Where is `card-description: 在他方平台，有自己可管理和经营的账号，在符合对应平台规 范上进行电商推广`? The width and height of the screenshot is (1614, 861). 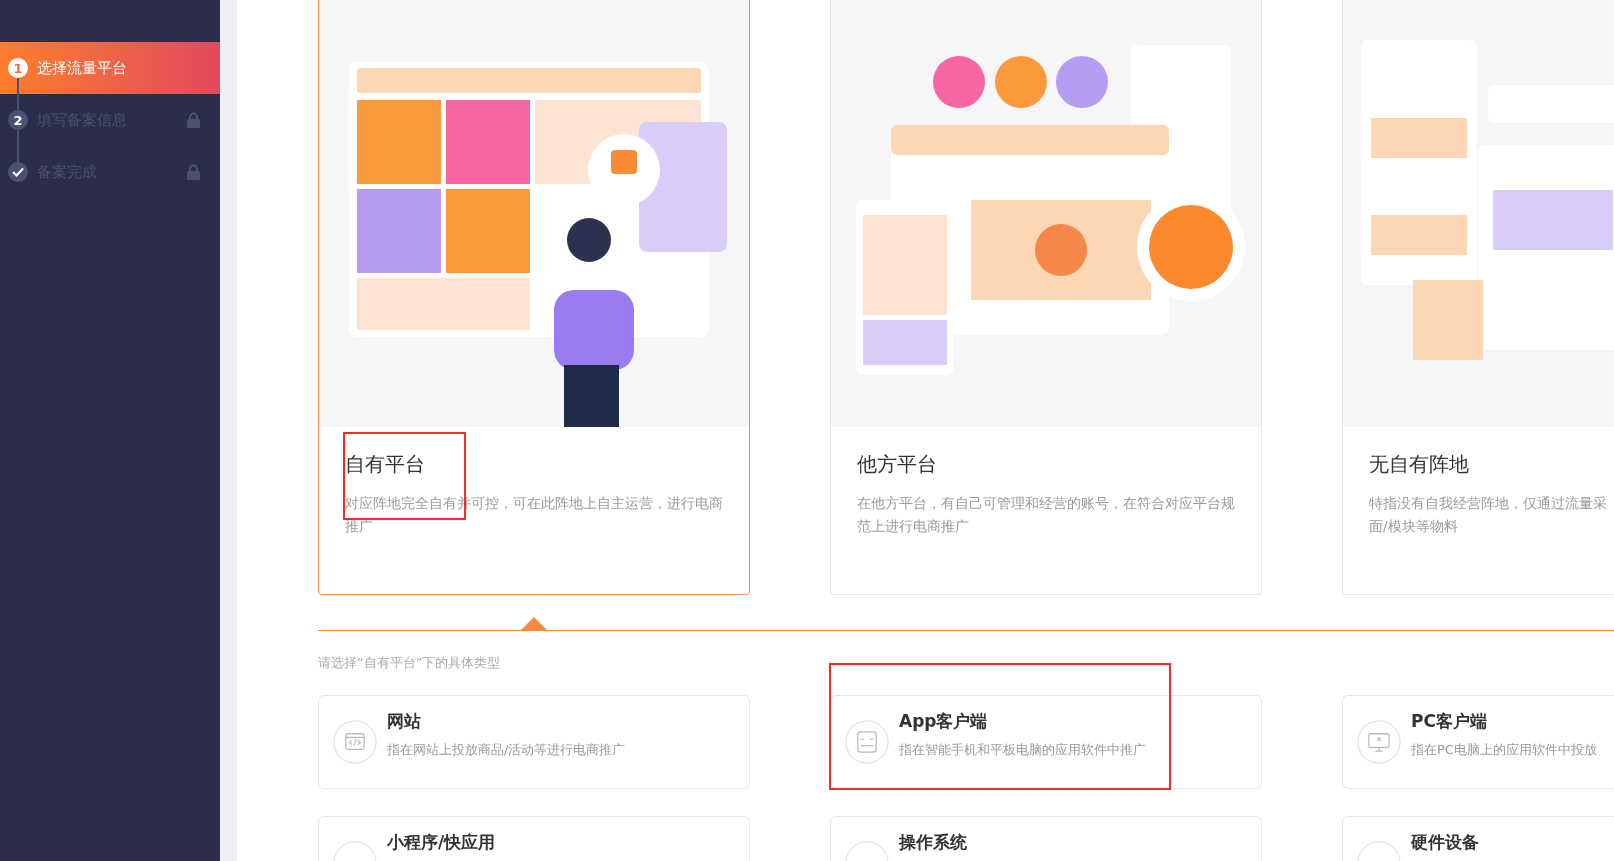
card-description: 在他方平台，有自己可管理和经营的账号，在符合对应平台规 范上进行电商推广 is located at coordinates (1046, 515).